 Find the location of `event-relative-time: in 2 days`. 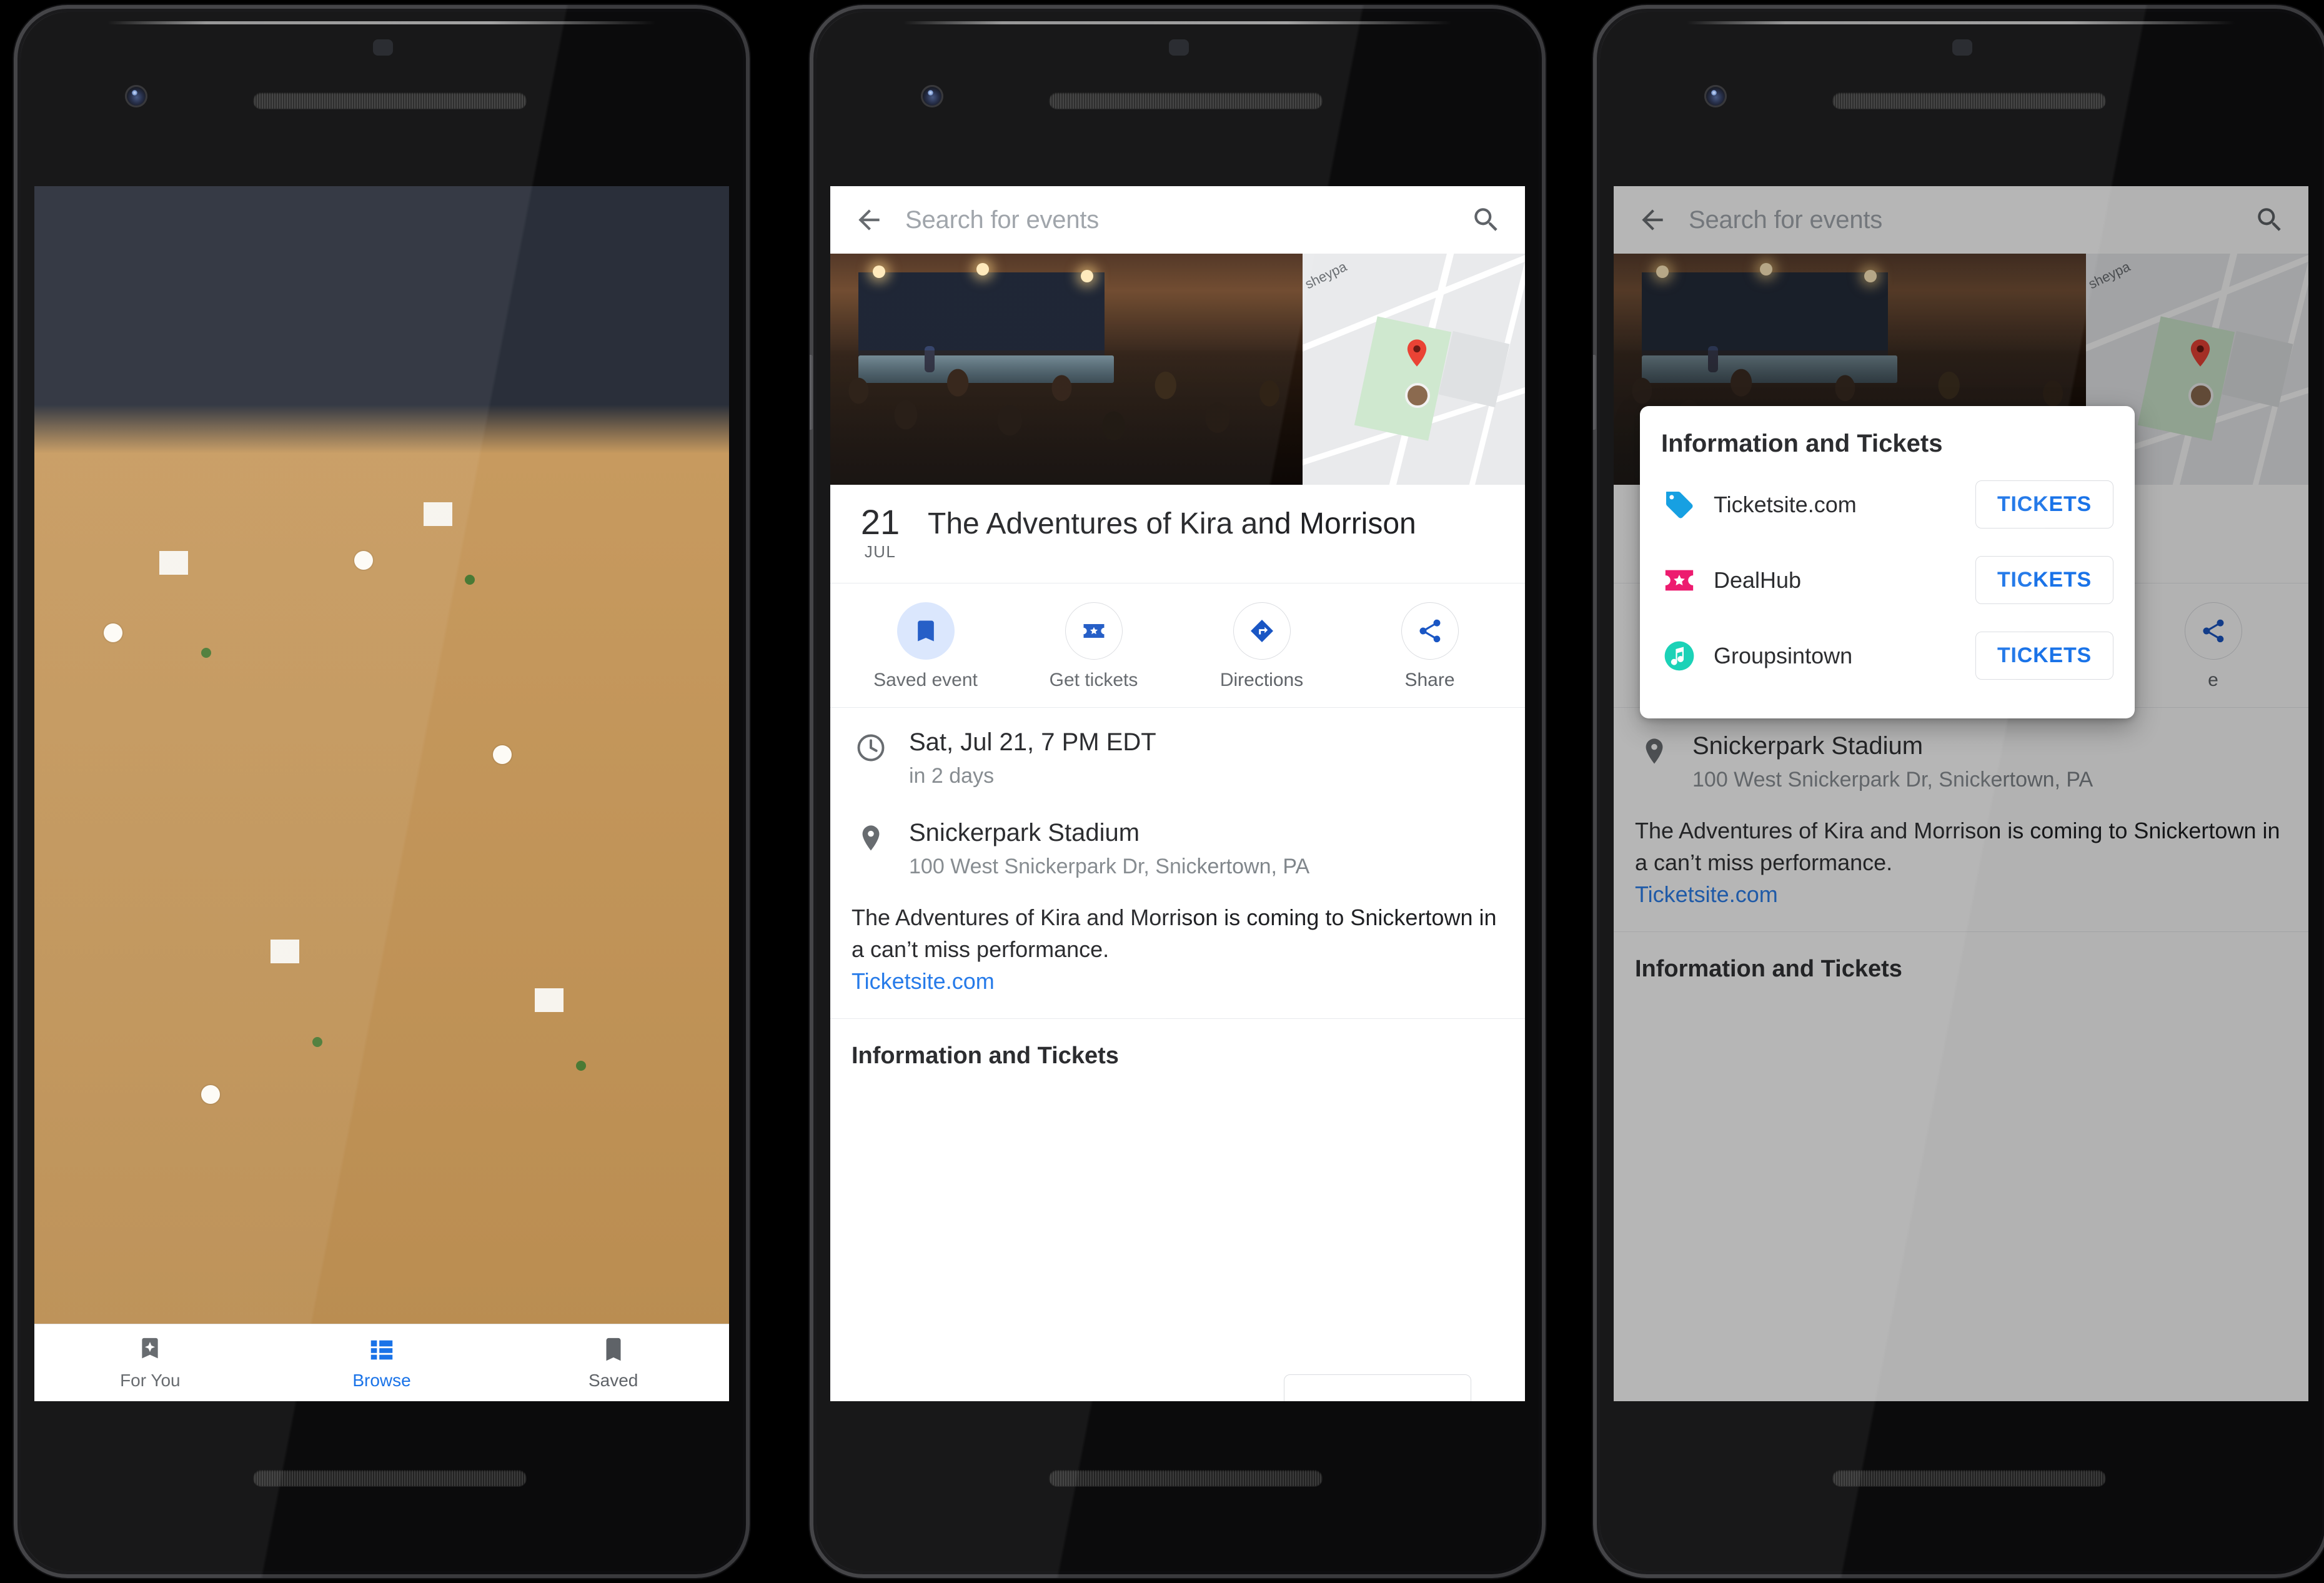

event-relative-time: in 2 days is located at coordinates (952, 776).